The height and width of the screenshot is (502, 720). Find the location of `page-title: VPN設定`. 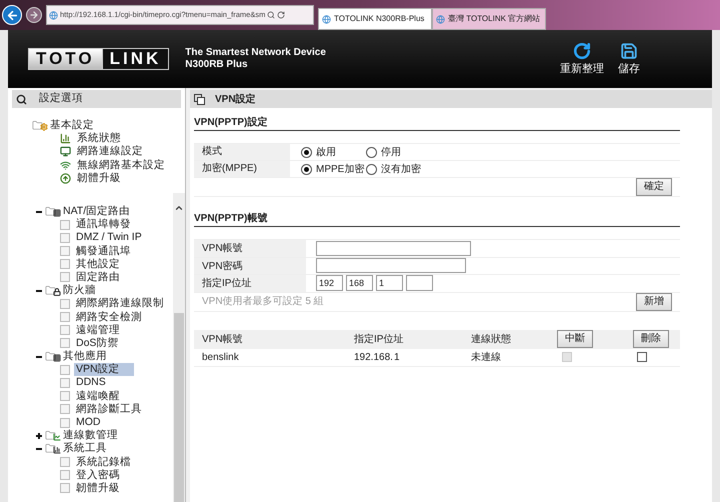

page-title: VPN設定 is located at coordinates (451, 99).